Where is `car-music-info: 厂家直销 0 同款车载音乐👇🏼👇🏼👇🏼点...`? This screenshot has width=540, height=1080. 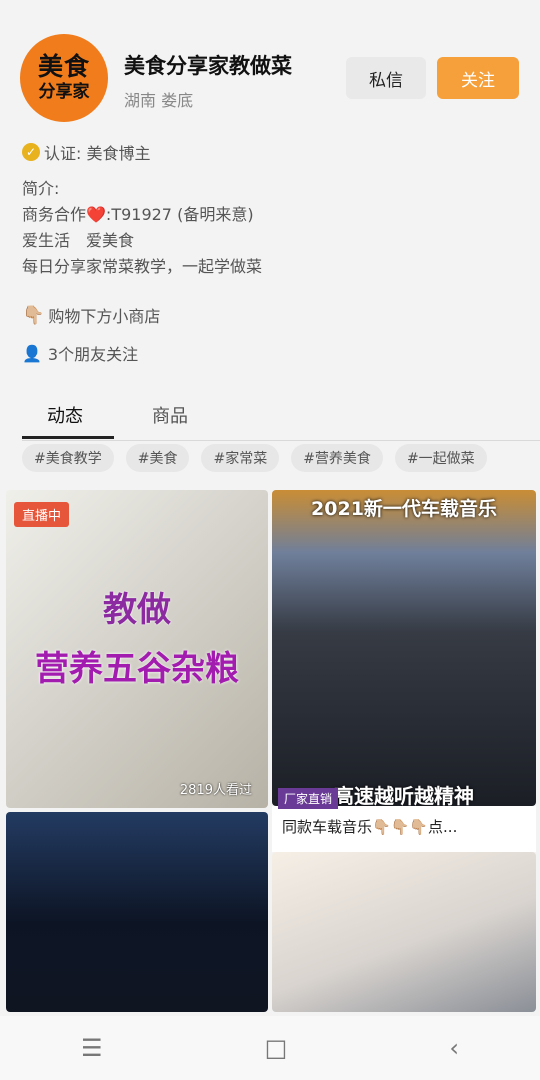
car-music-info: 厂家直销 0 同款车载音乐👇🏼👇🏼👇🏼点... is located at coordinates (404, 820).